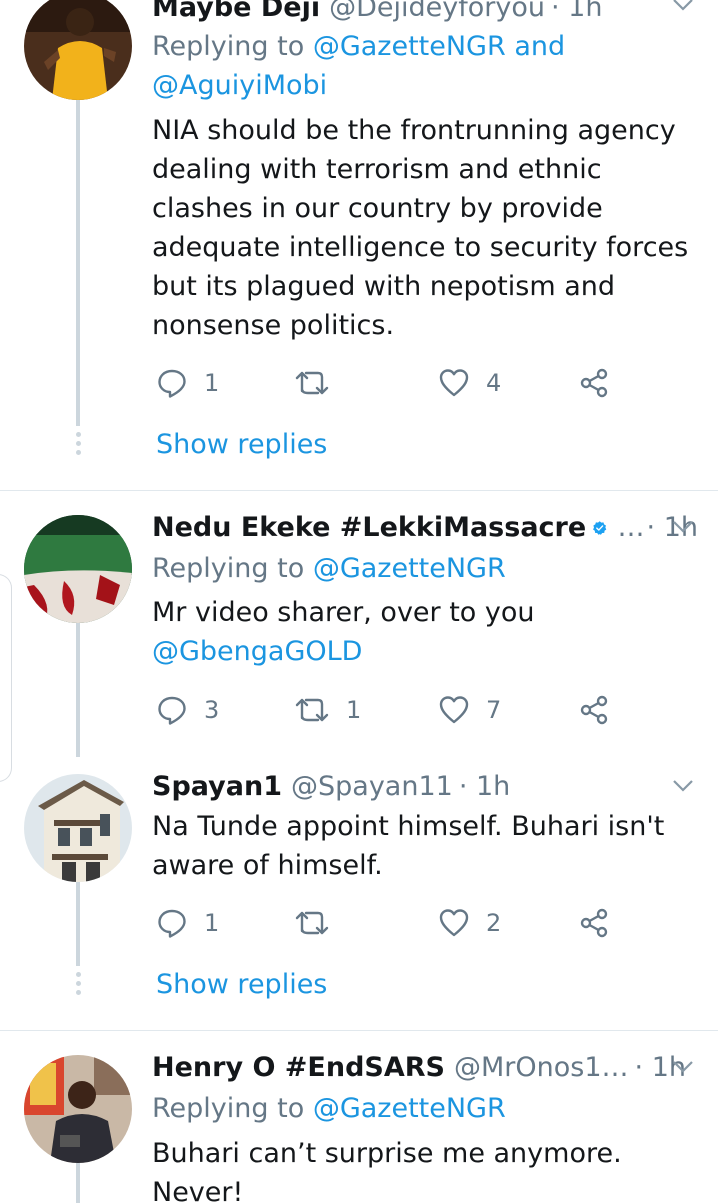 This screenshot has height=1203, width=718. What do you see at coordinates (387, 1170) in the screenshot?
I see `tweet-text-line: Buhari can’t surprise me anymore. Never!` at bounding box center [387, 1170].